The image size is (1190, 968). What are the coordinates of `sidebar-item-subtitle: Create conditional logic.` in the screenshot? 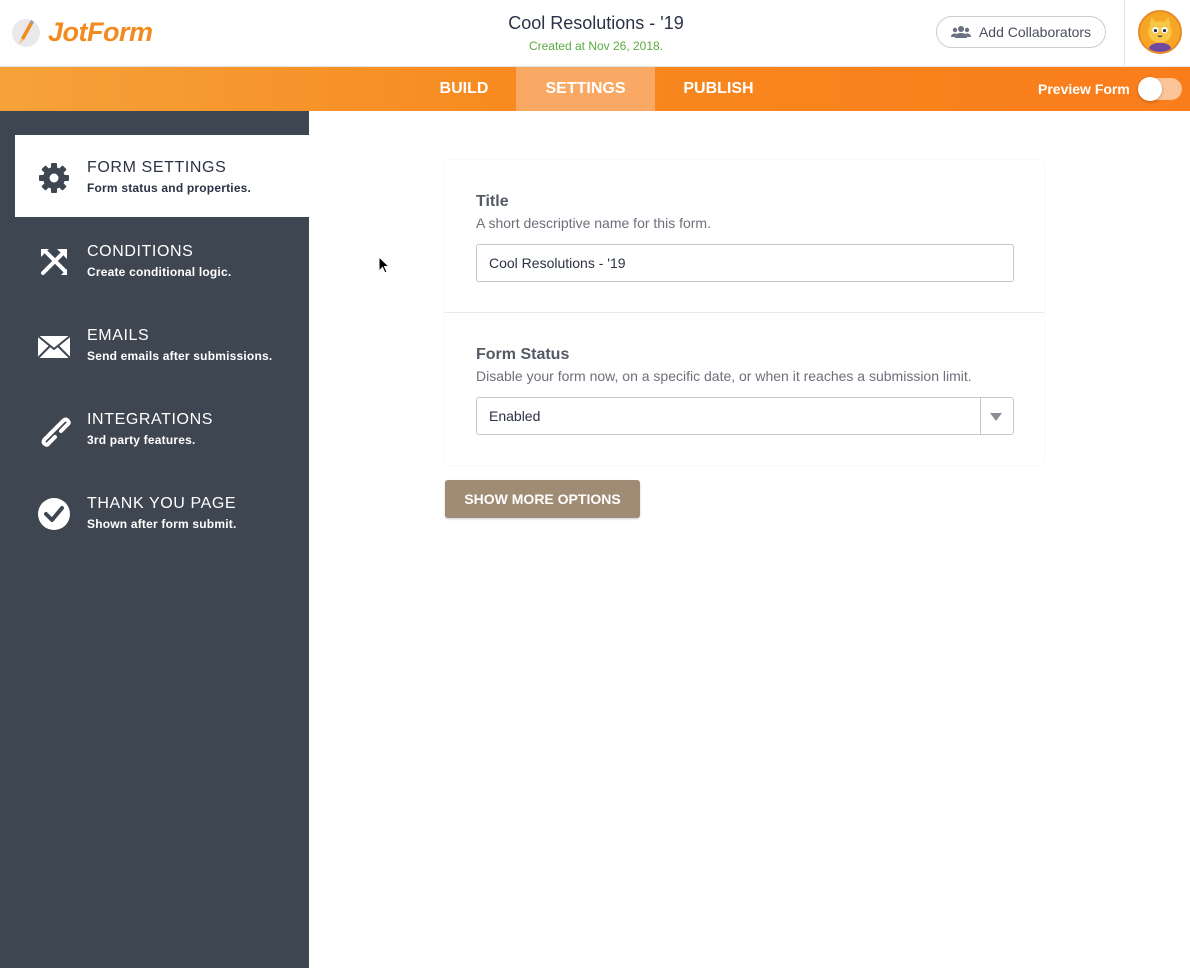 It's located at (159, 272).